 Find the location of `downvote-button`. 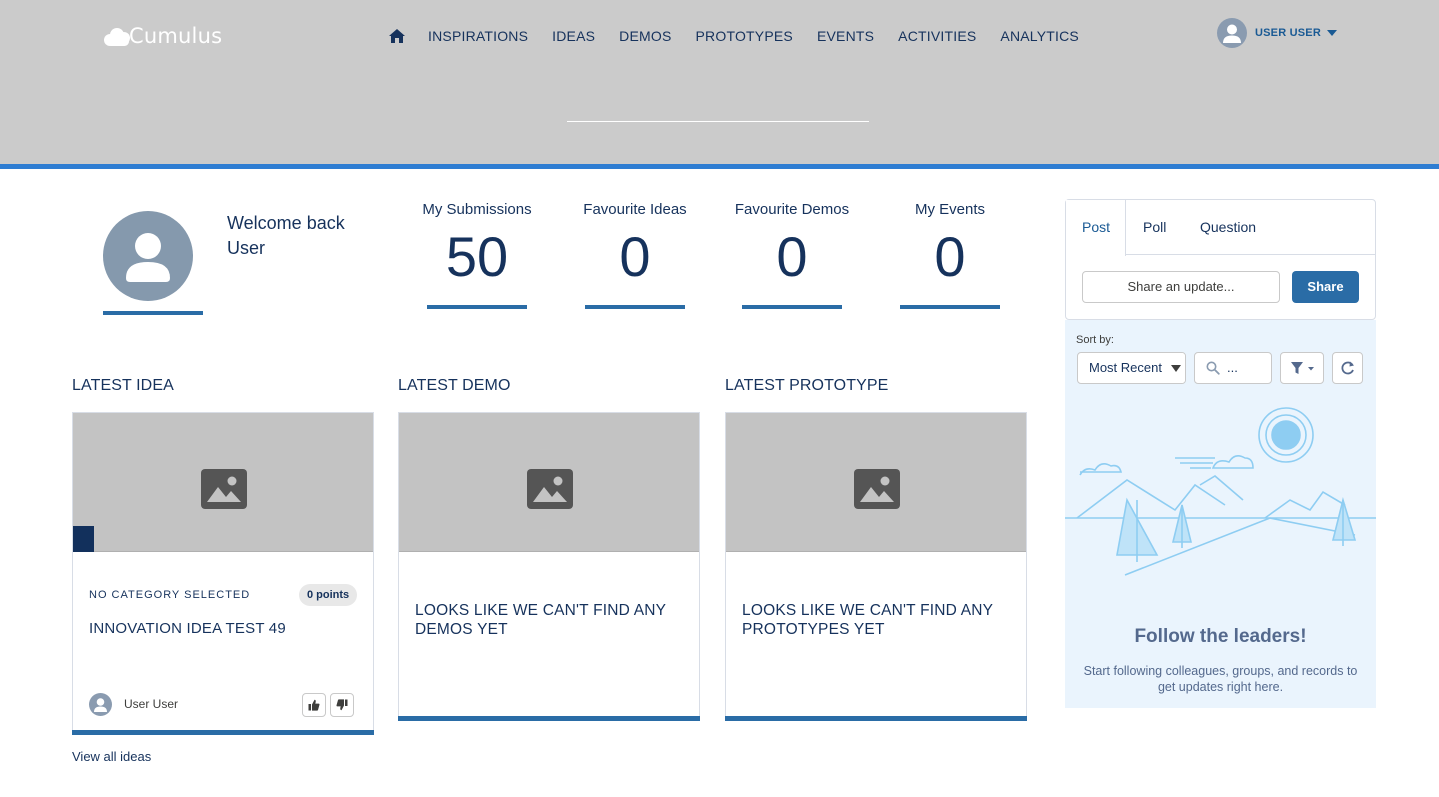

downvote-button is located at coordinates (342, 705).